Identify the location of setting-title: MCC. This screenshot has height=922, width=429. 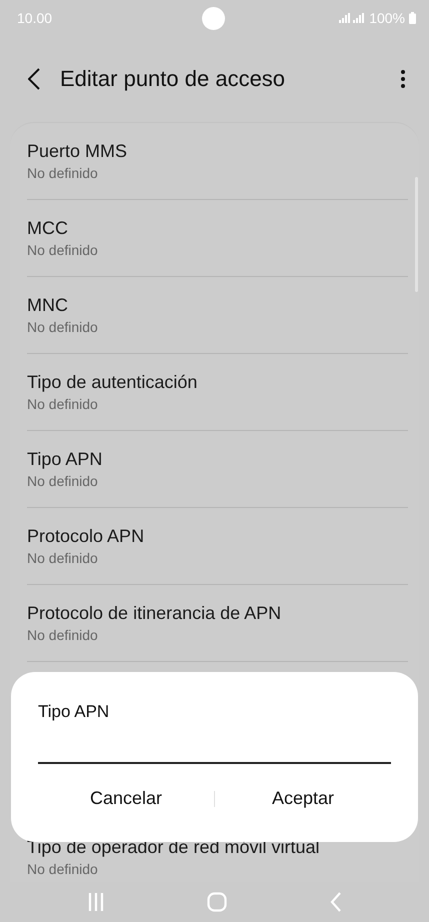
(48, 228).